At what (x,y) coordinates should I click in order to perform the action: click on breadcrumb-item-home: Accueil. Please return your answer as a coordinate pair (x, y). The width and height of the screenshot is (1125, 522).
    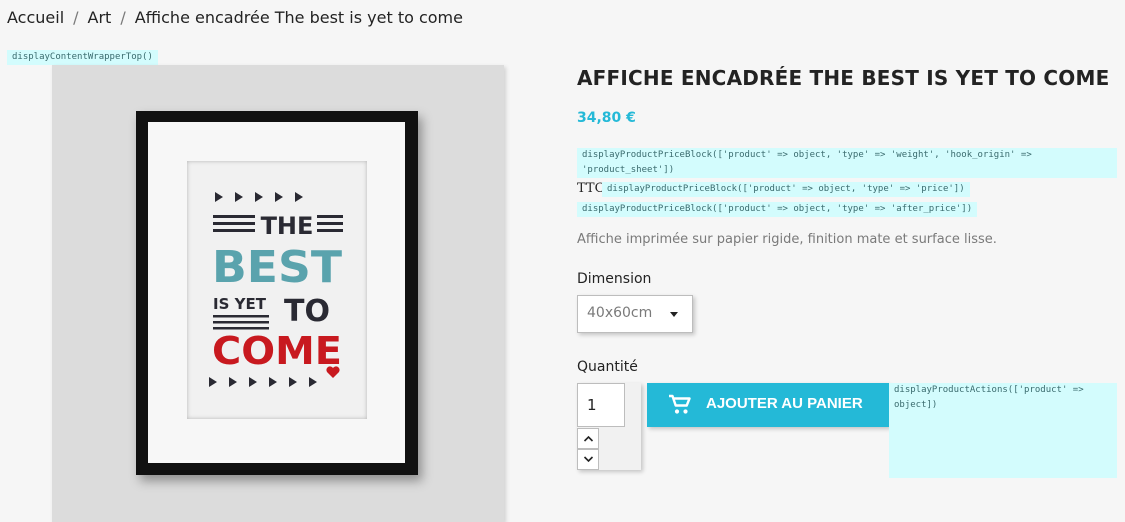
    Looking at the image, I should click on (35, 17).